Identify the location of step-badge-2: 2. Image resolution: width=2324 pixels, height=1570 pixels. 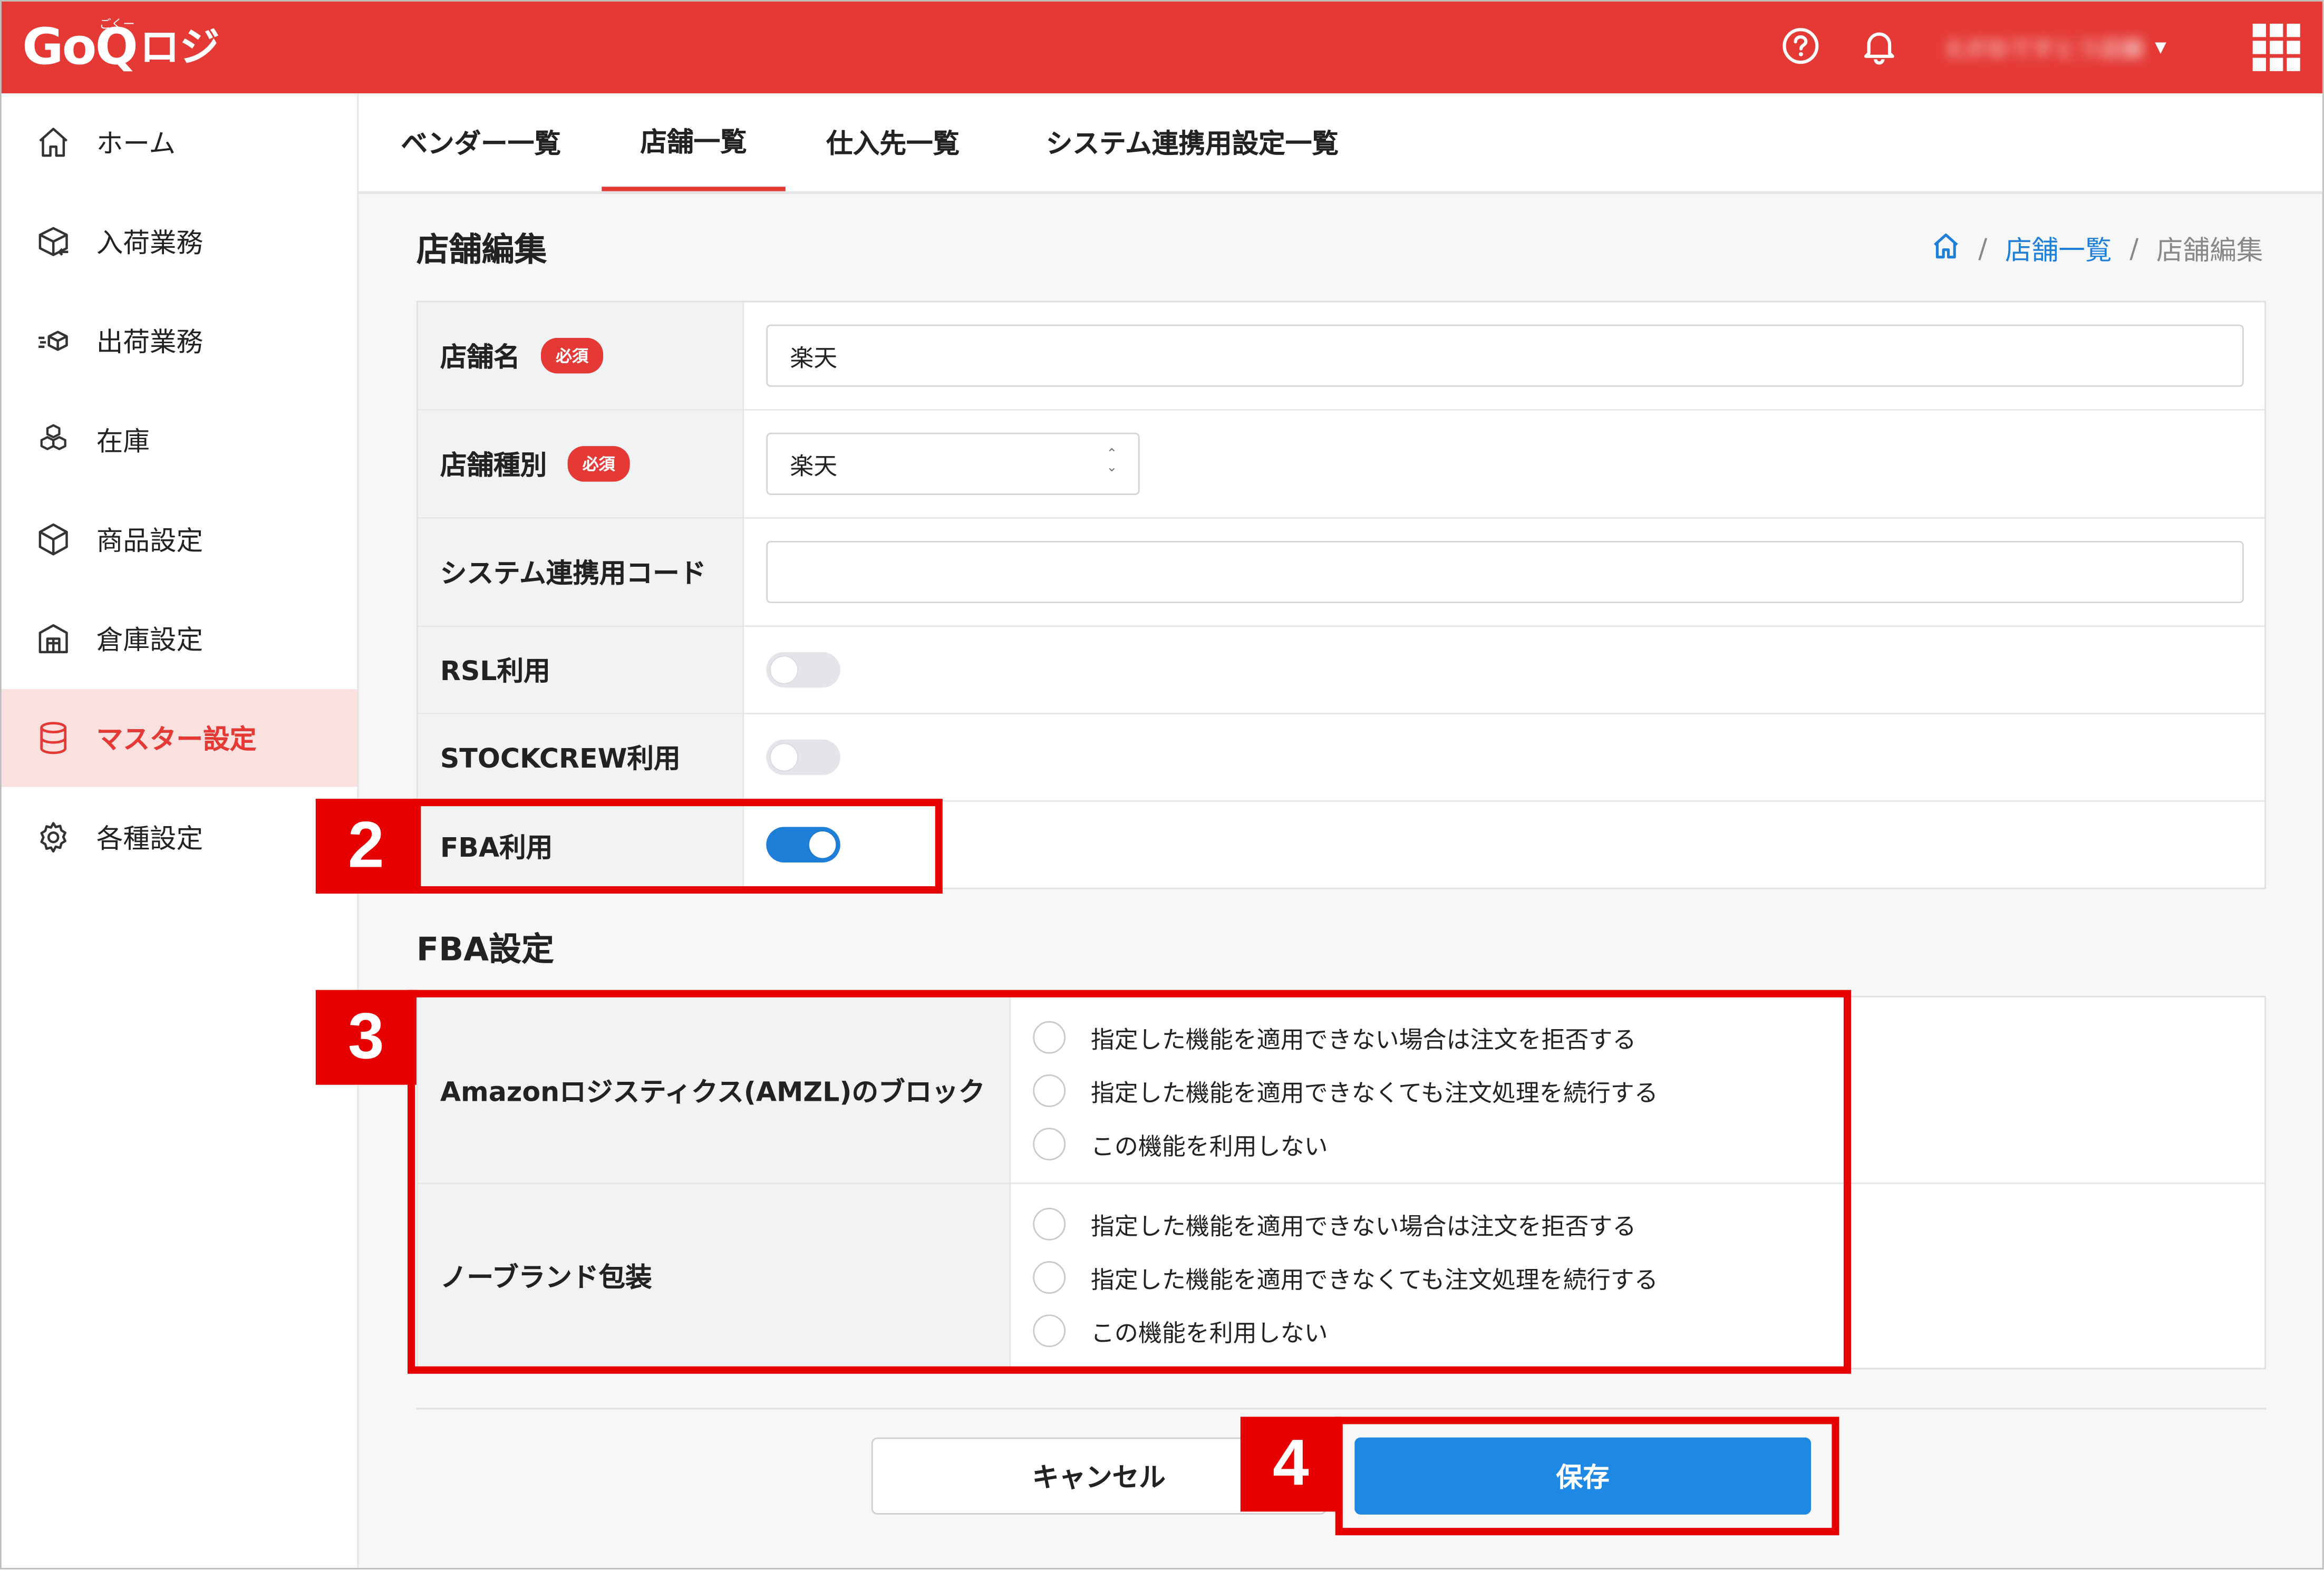
(366, 846).